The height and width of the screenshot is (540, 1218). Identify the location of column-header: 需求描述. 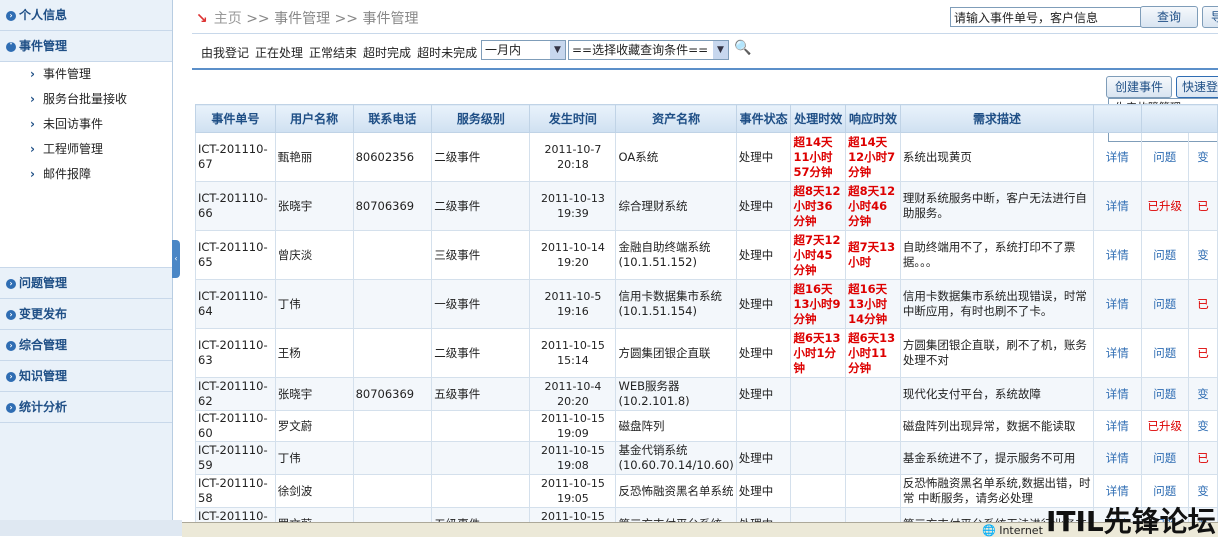
(997, 118).